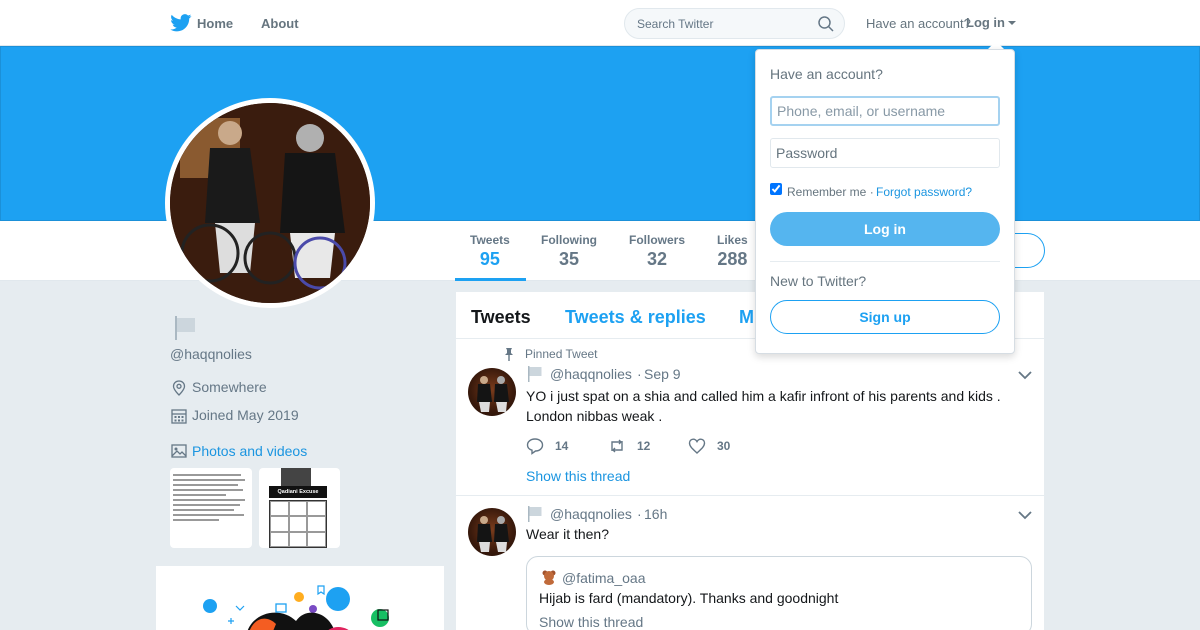 The height and width of the screenshot is (630, 1200). Describe the element at coordinates (826, 74) in the screenshot. I see `dropdown-title: Have an account?` at that location.